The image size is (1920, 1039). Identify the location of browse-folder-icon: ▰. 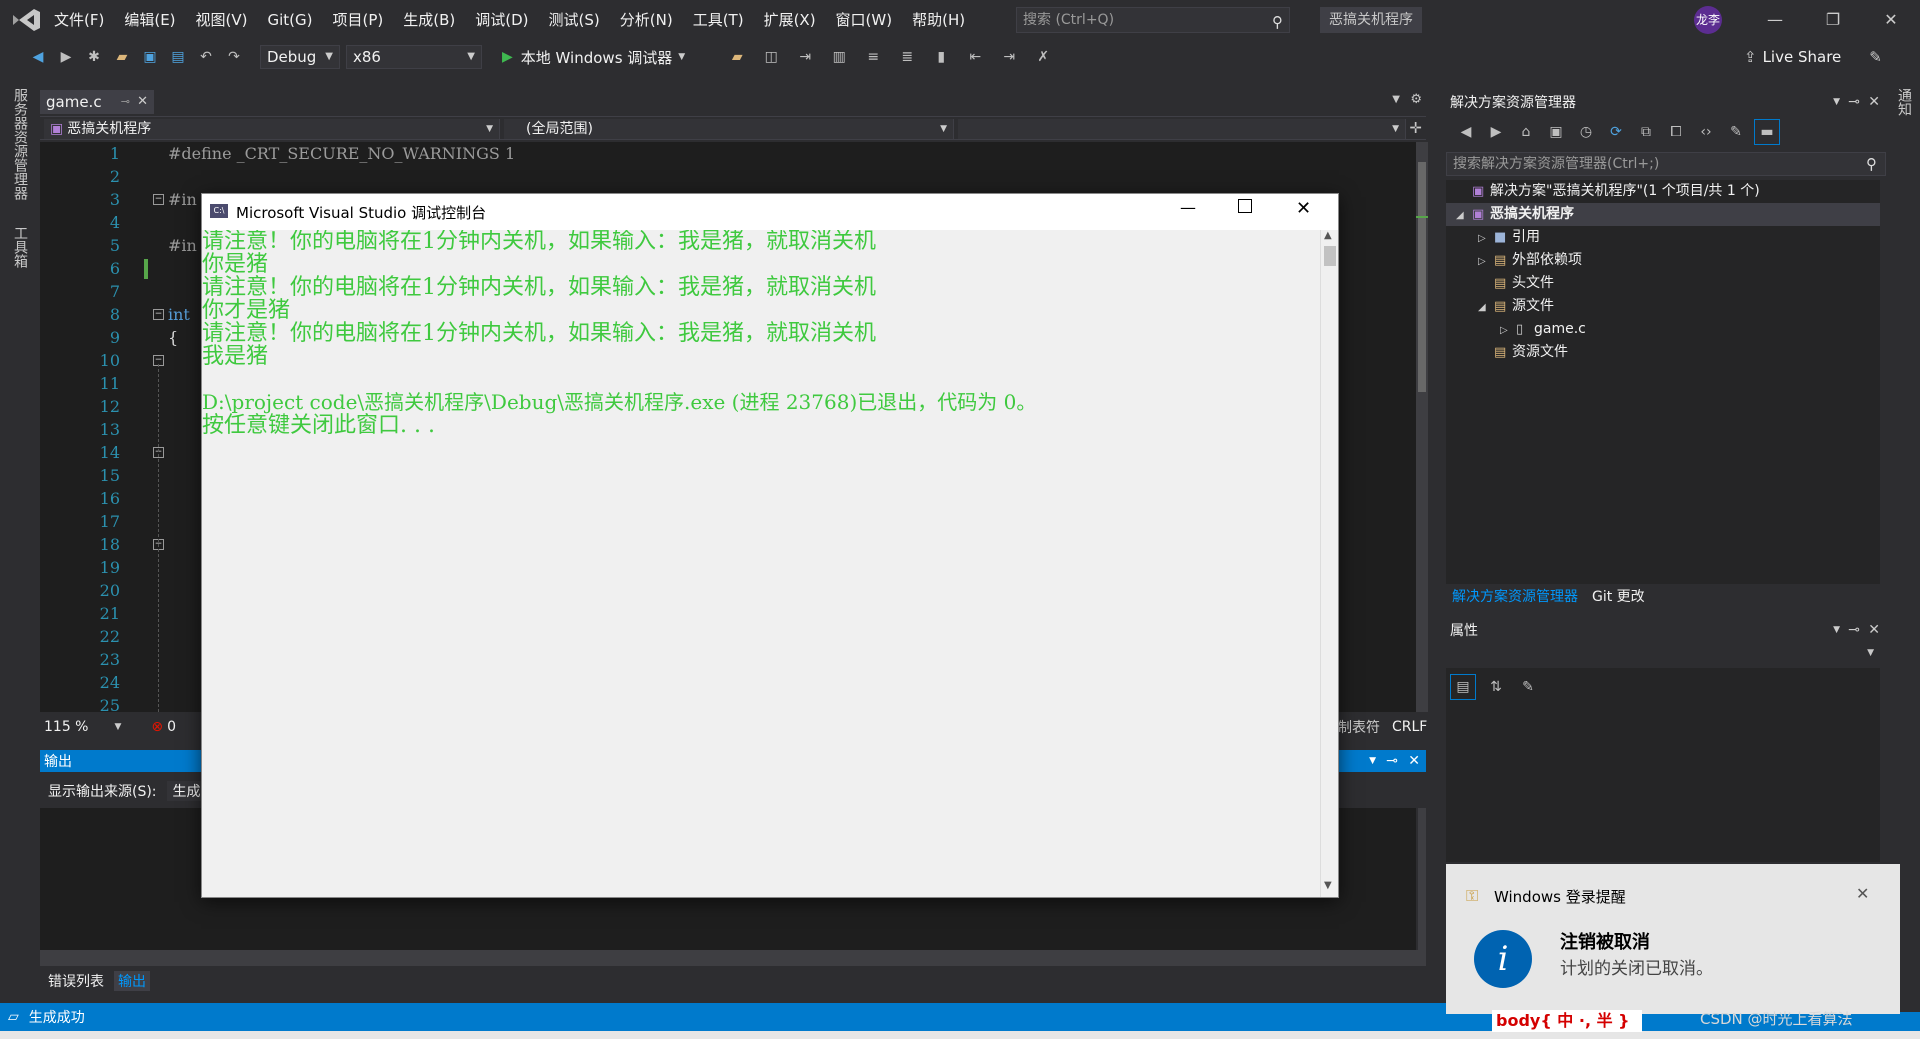
(737, 57).